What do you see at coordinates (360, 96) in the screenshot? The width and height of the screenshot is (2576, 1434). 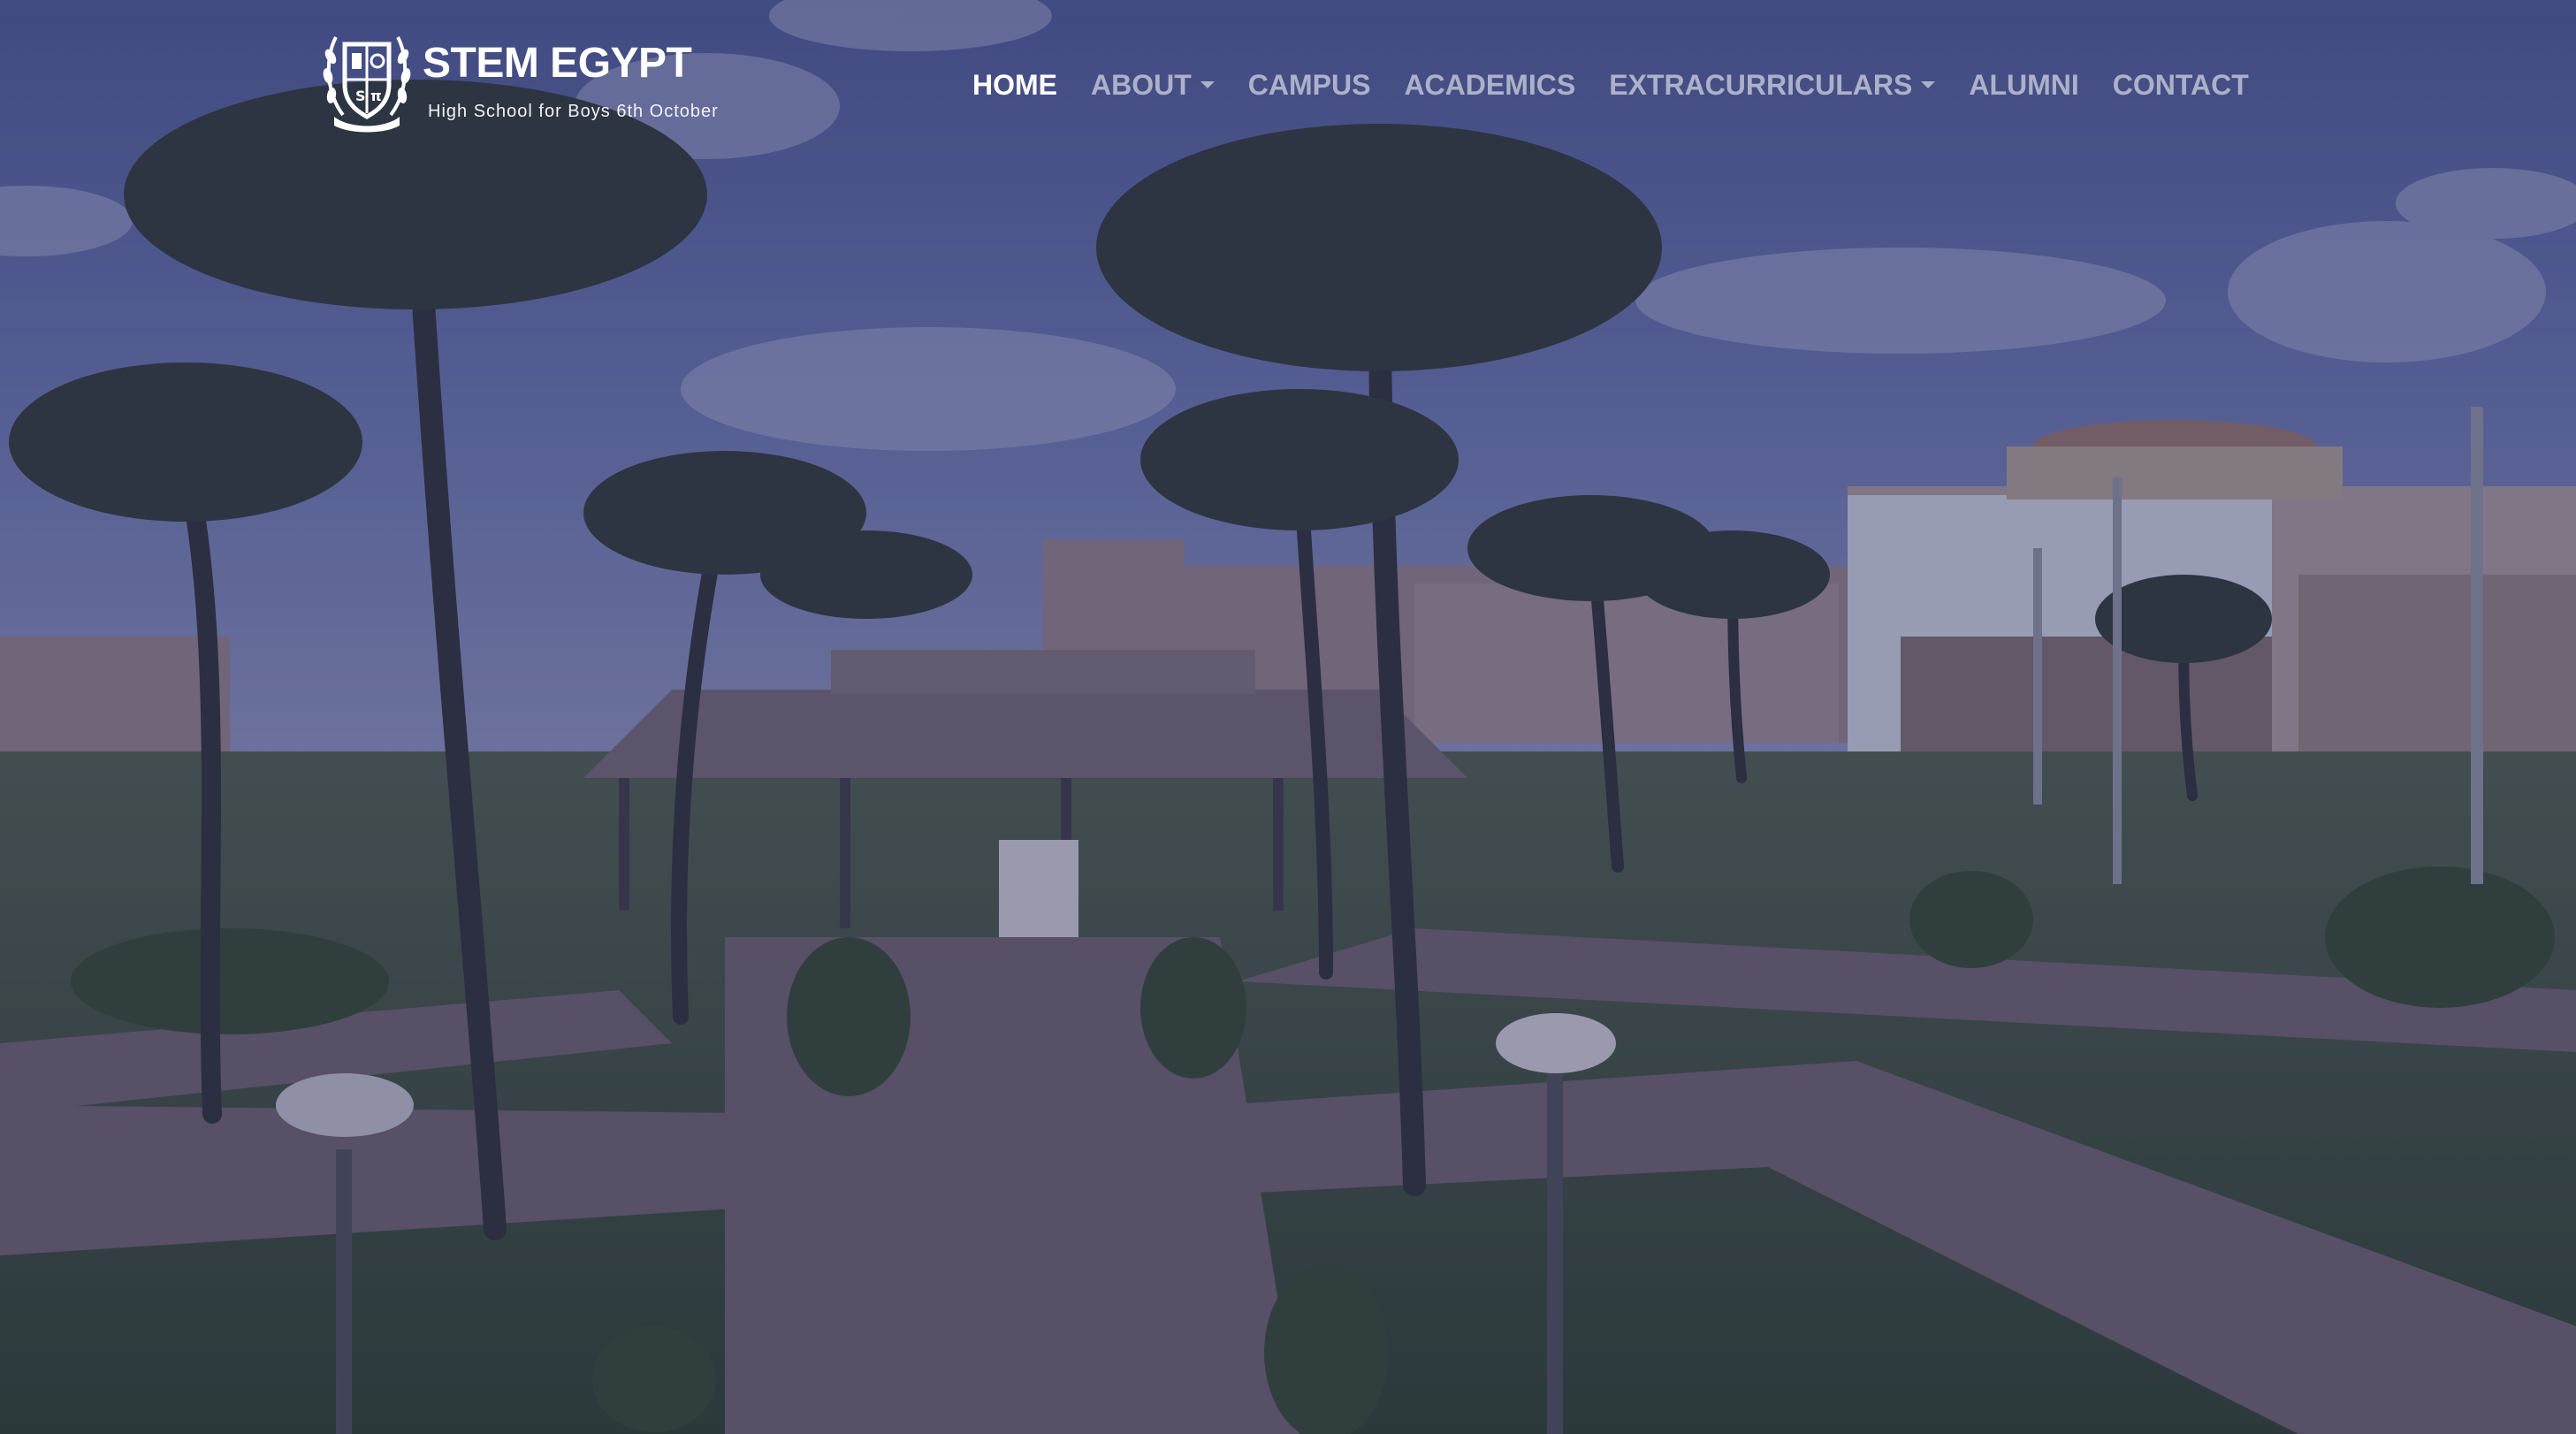 I see `svg-text: S` at bounding box center [360, 96].